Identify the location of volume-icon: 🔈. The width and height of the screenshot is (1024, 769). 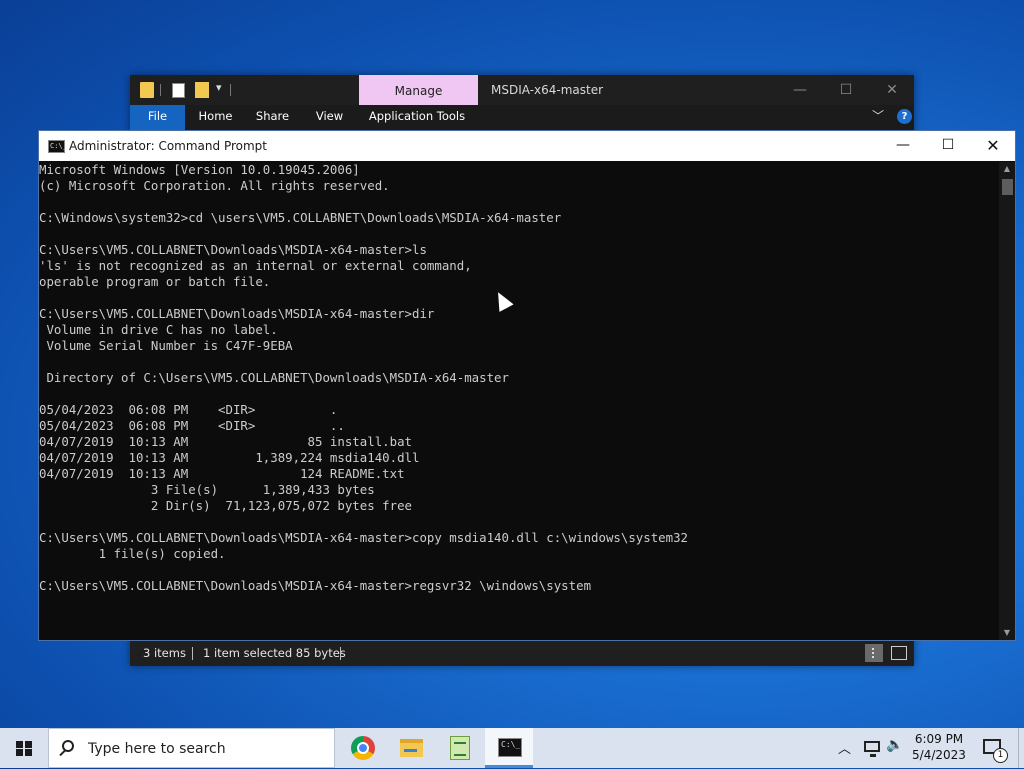
(894, 745).